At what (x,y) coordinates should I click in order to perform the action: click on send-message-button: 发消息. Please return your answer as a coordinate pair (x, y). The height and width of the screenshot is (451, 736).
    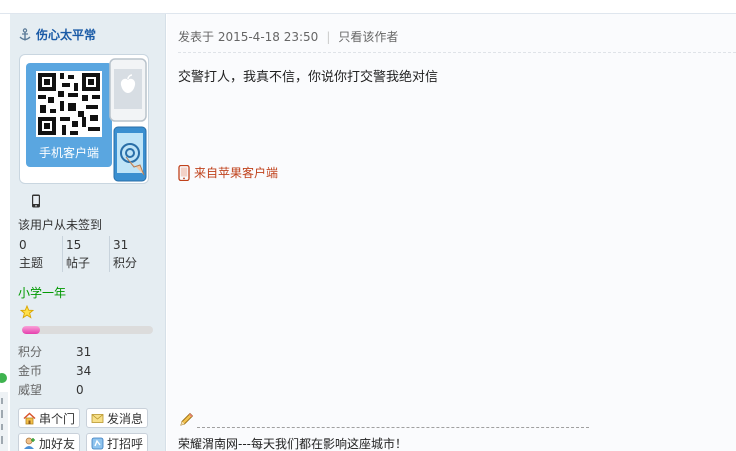
    Looking at the image, I should click on (117, 418).